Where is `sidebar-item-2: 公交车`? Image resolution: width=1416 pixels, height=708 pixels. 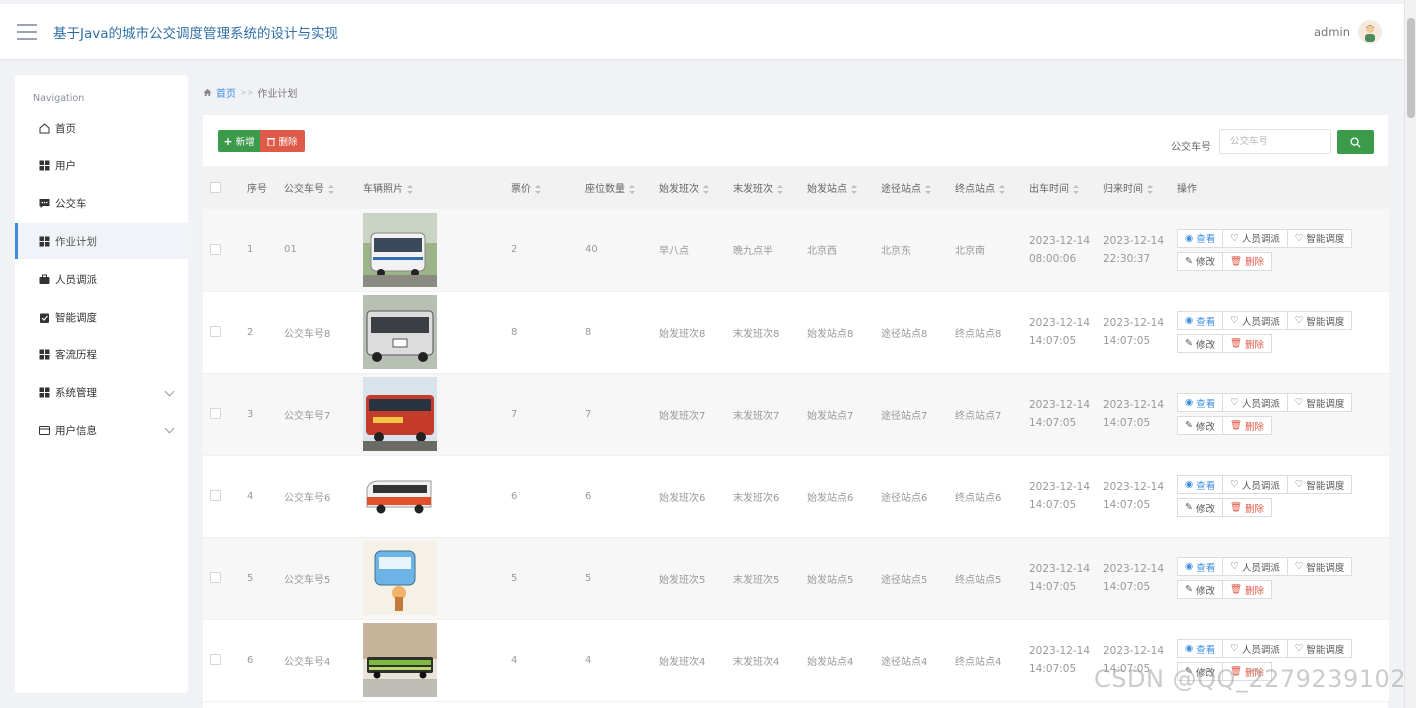 sidebar-item-2: 公交车 is located at coordinates (101, 204).